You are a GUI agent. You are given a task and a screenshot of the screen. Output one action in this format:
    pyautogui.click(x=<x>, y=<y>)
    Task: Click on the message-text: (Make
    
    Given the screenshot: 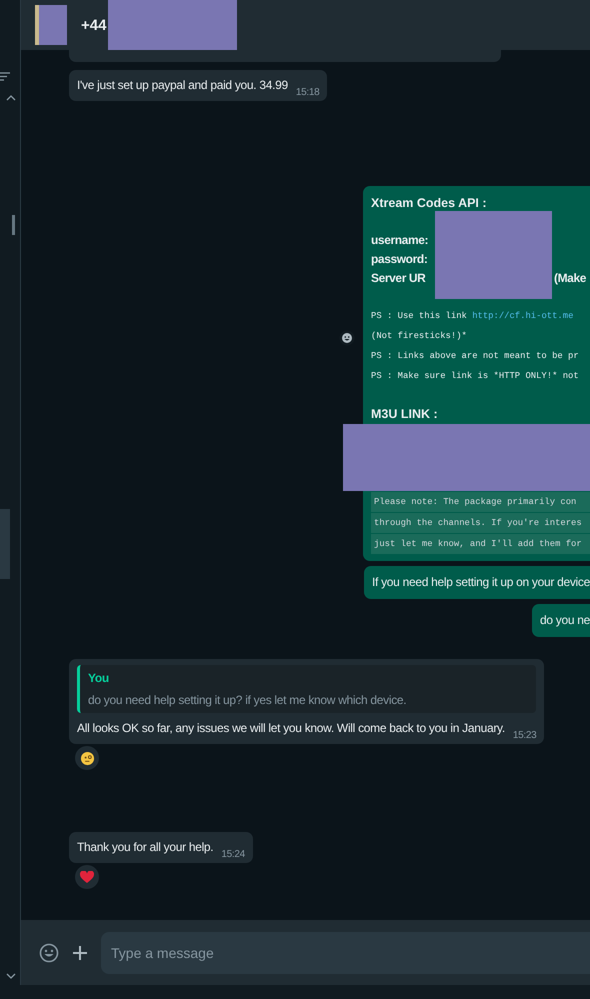 What is the action you would take?
    pyautogui.click(x=570, y=278)
    